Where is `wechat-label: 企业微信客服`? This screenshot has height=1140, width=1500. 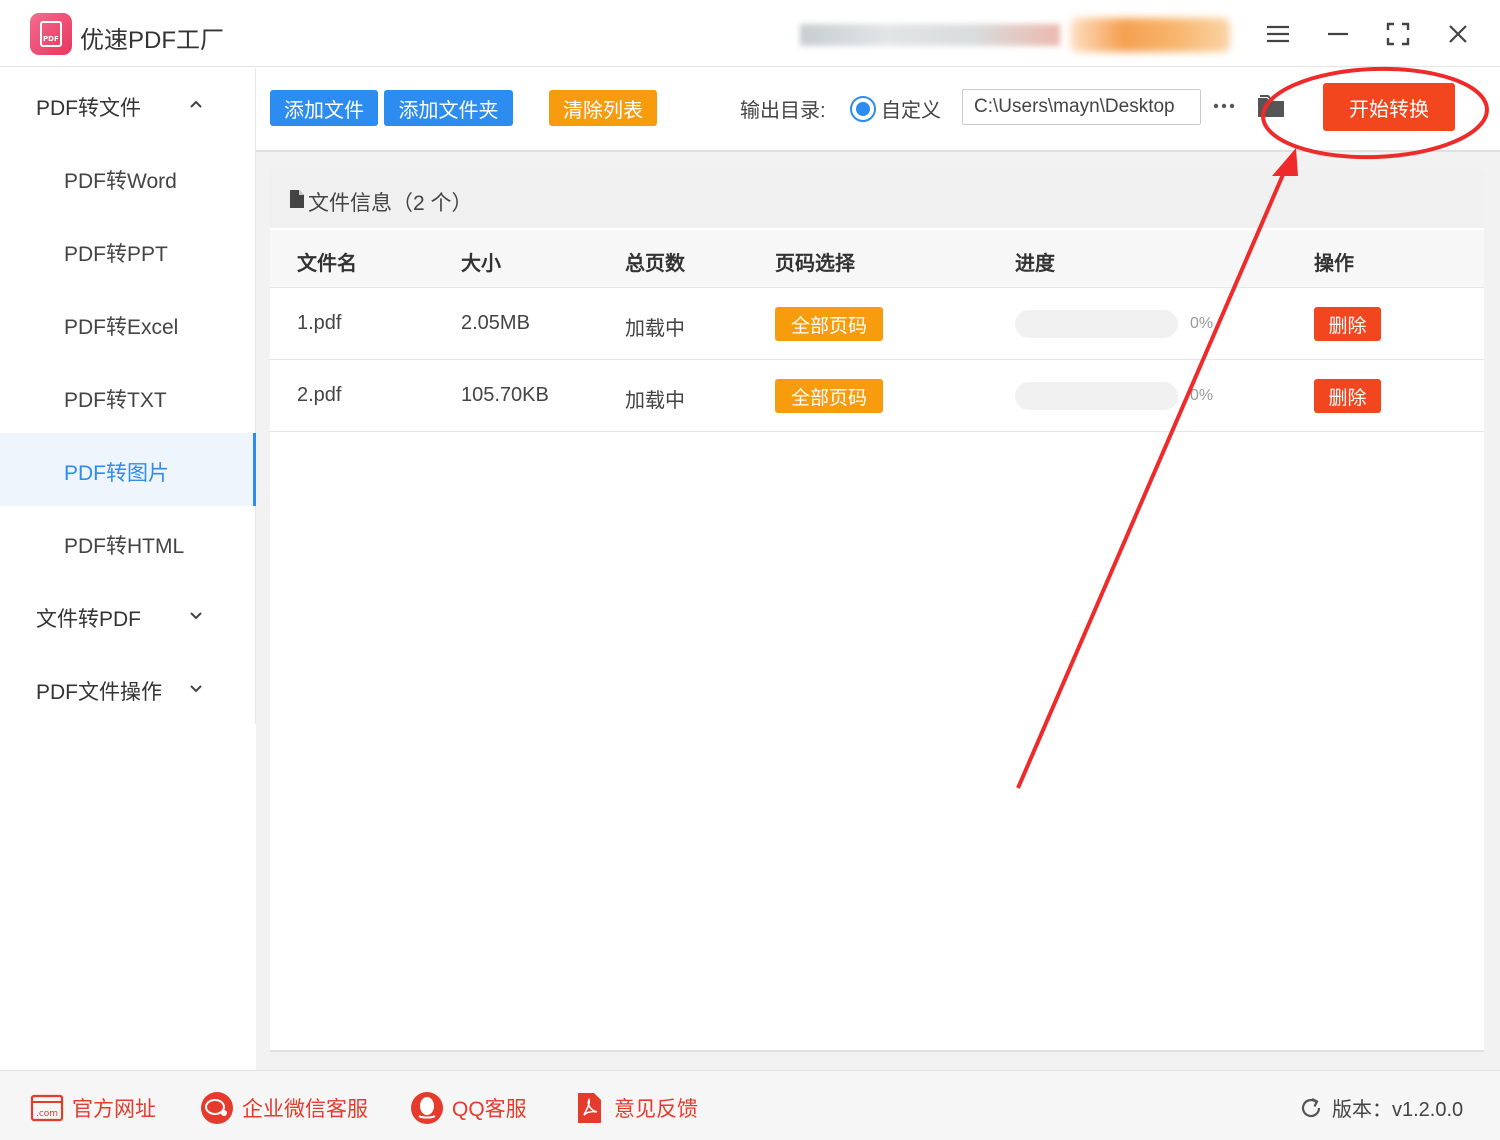 wechat-label: 企业微信客服 is located at coordinates (305, 1109).